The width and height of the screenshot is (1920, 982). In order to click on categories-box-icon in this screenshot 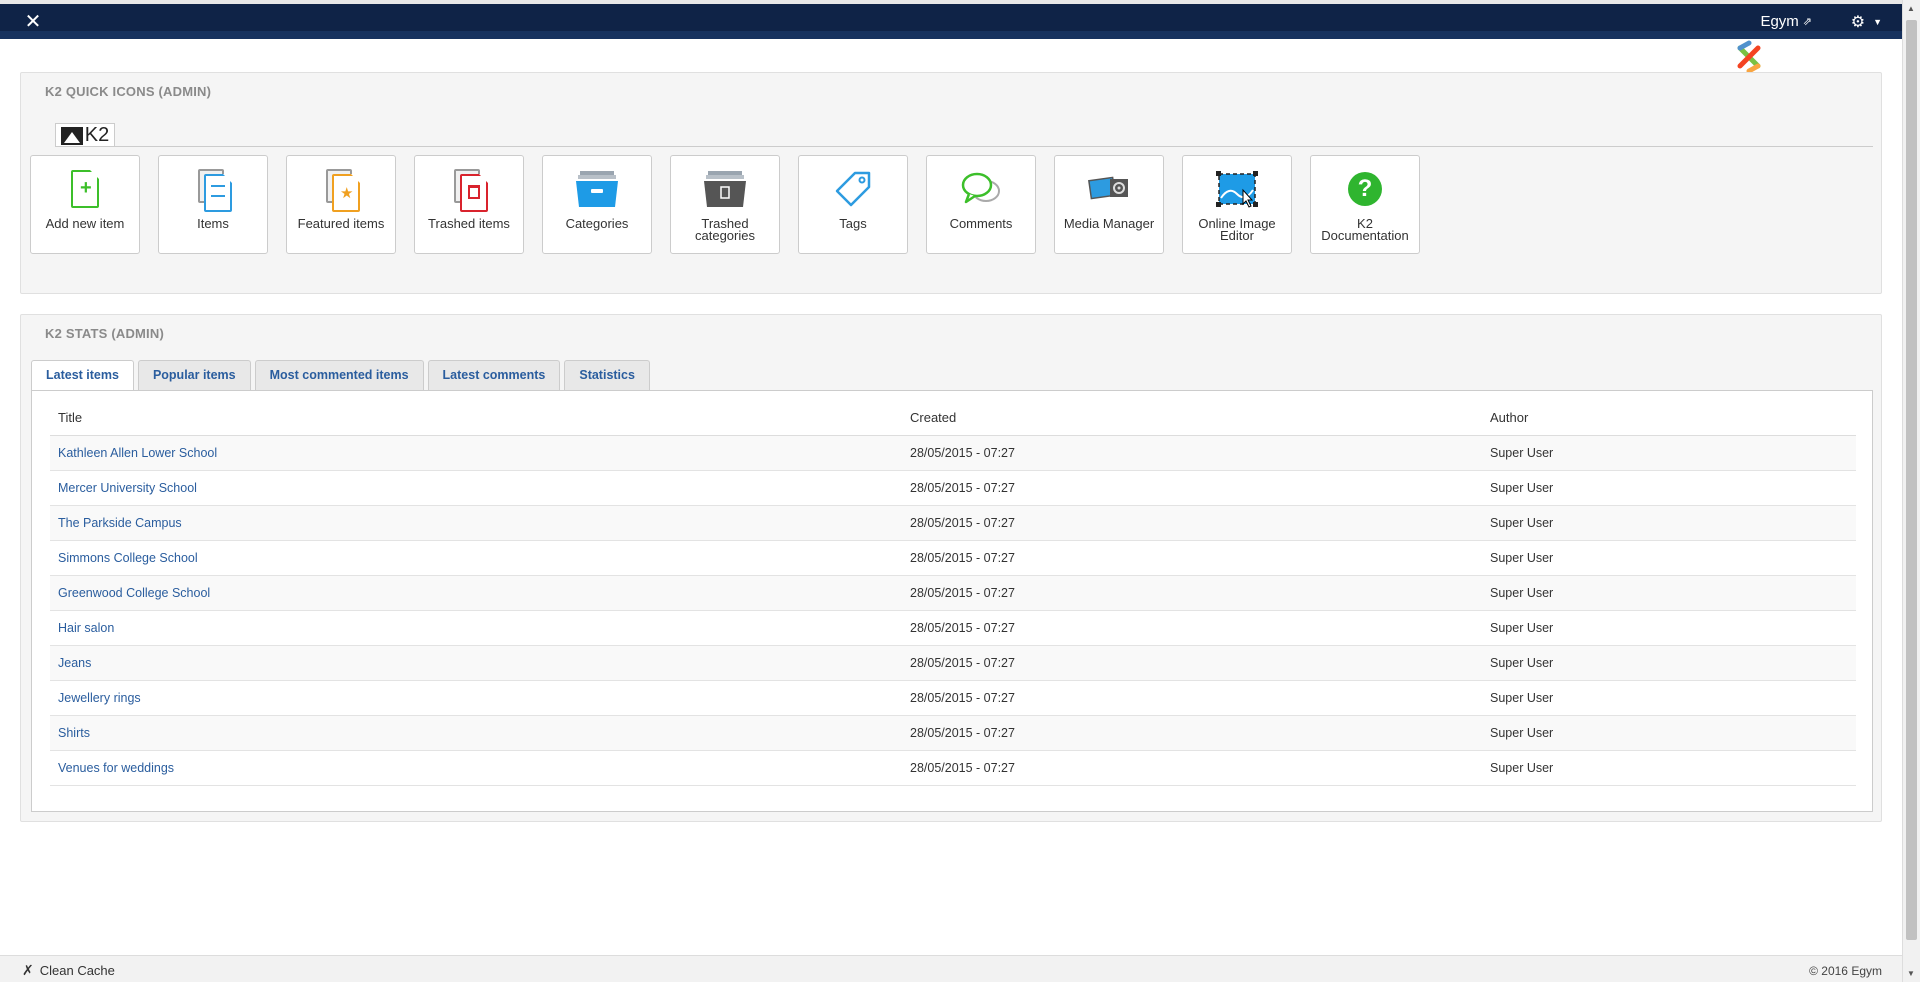, I will do `click(597, 189)`.